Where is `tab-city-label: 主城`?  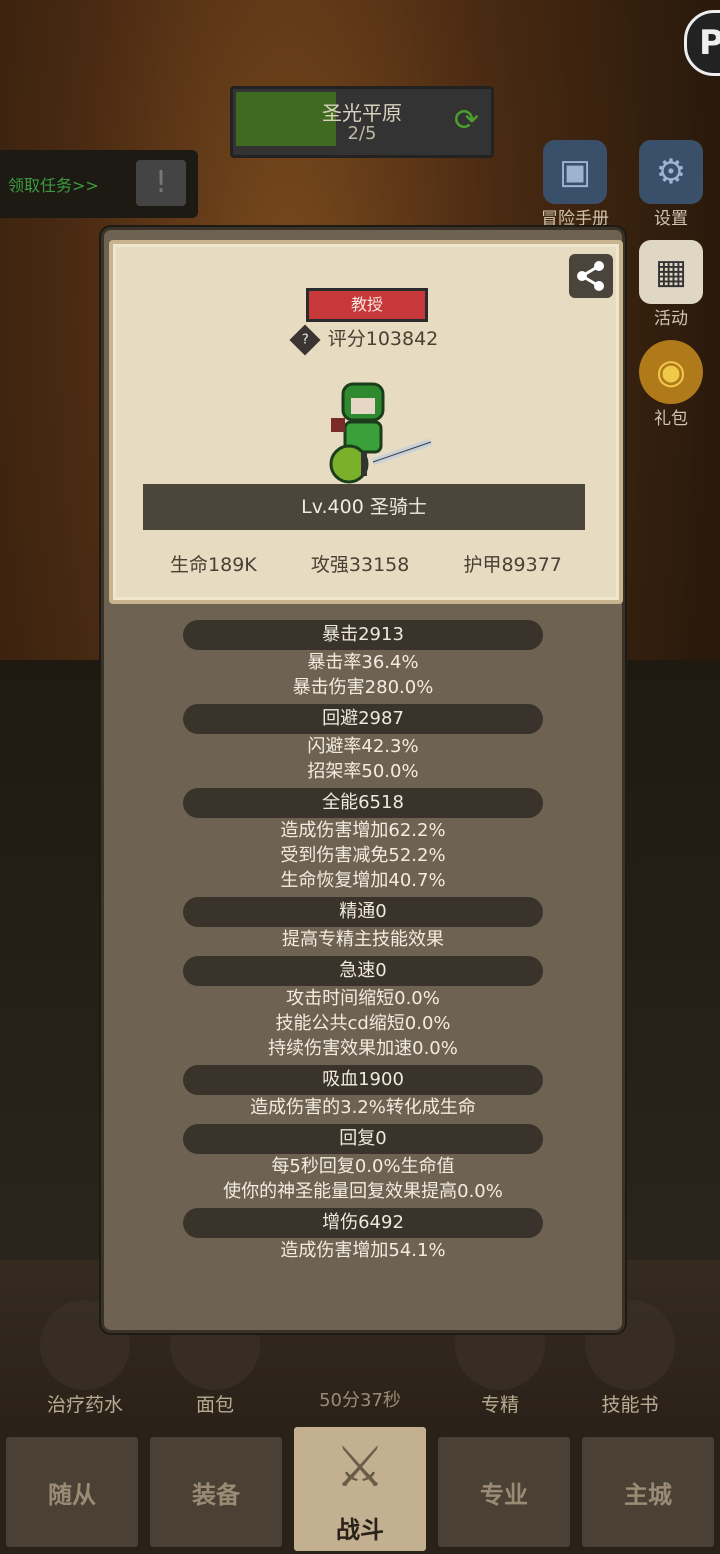 tab-city-label: 主城 is located at coordinates (648, 1494).